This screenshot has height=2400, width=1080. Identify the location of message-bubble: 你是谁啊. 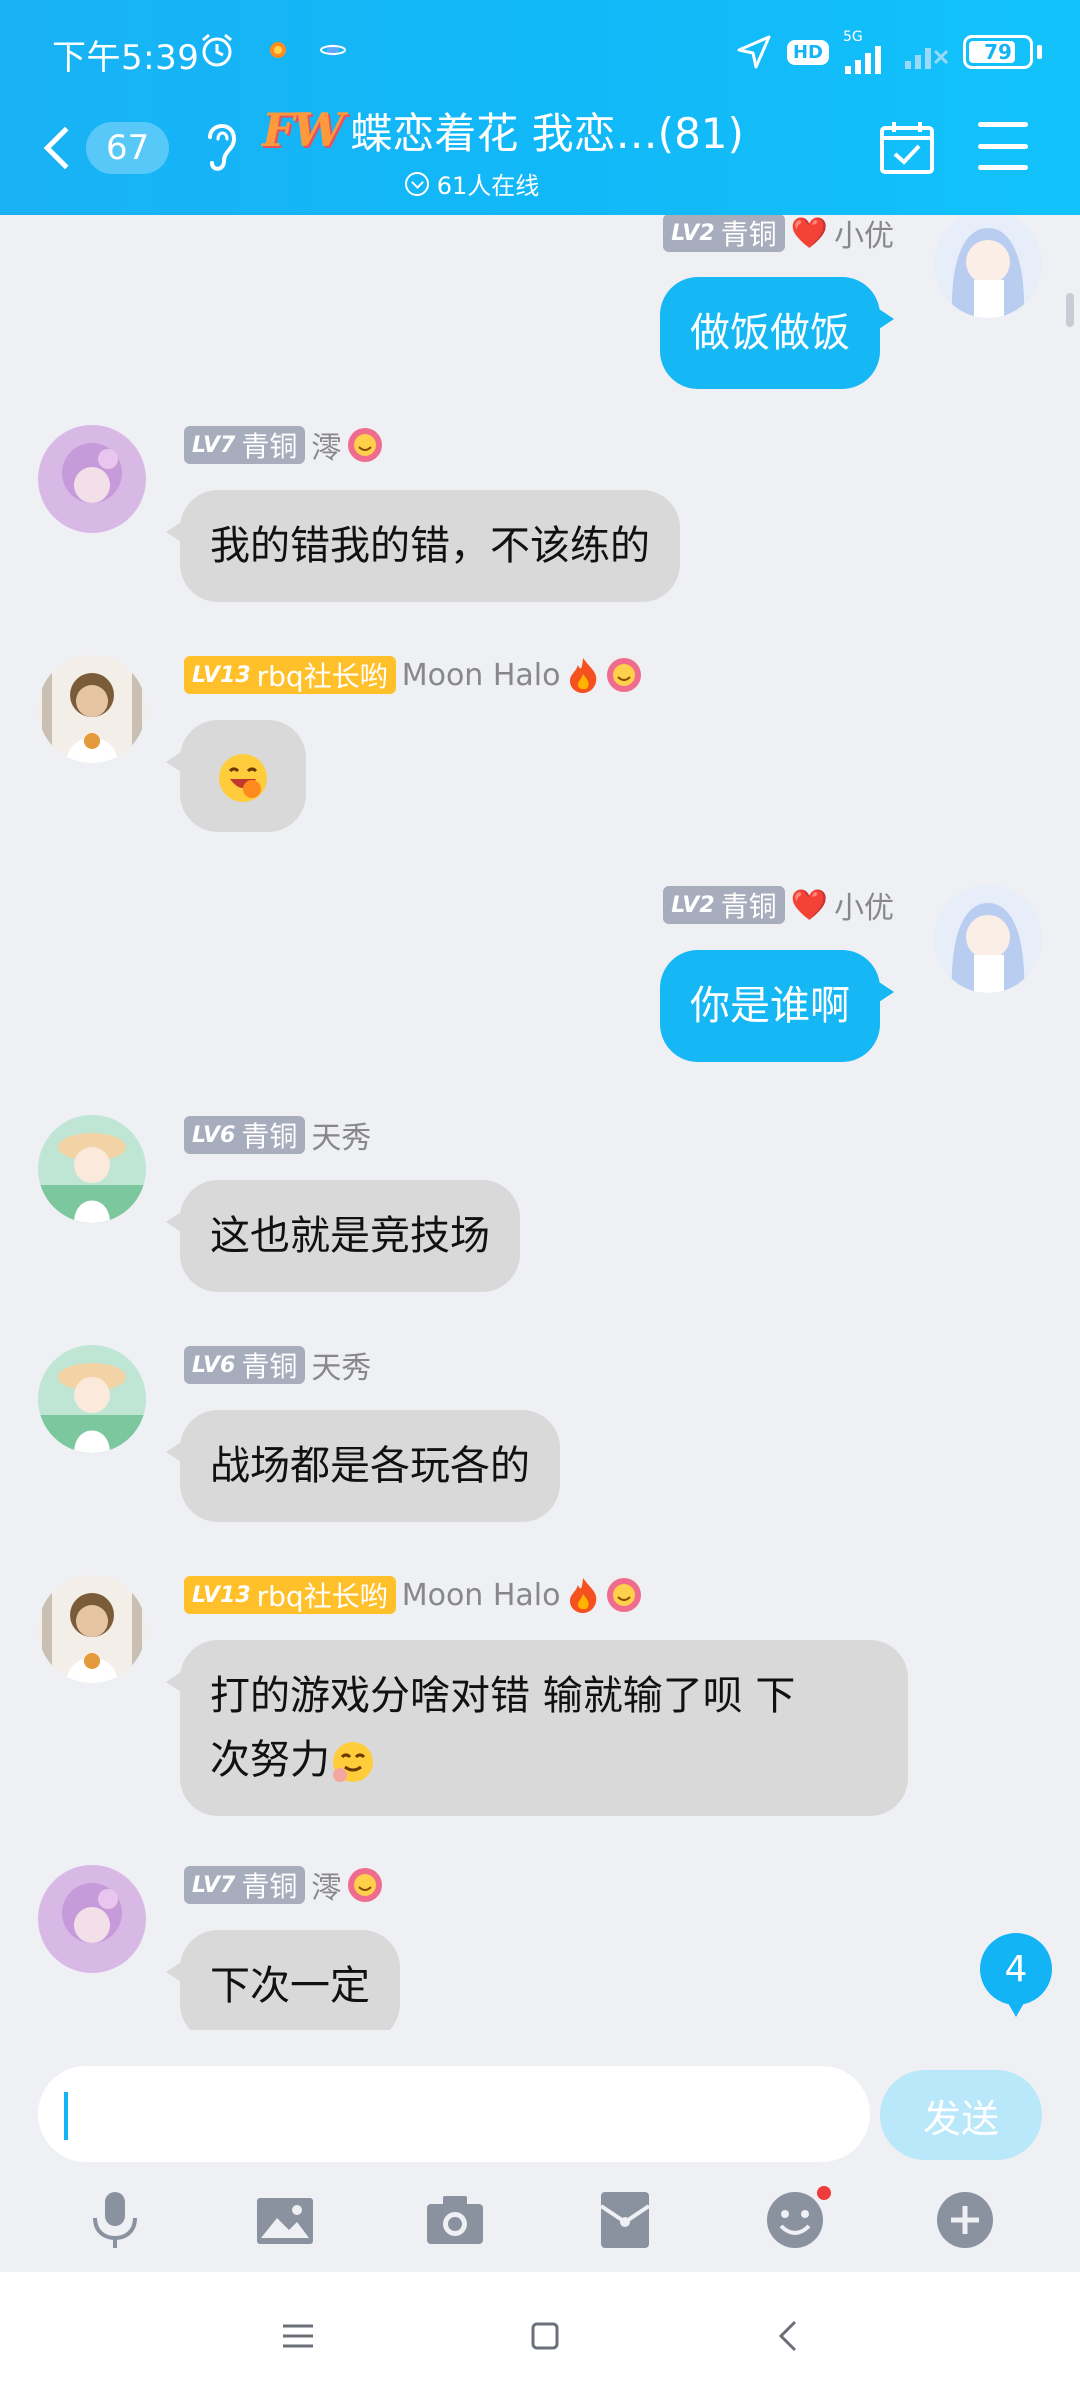
(777, 1006).